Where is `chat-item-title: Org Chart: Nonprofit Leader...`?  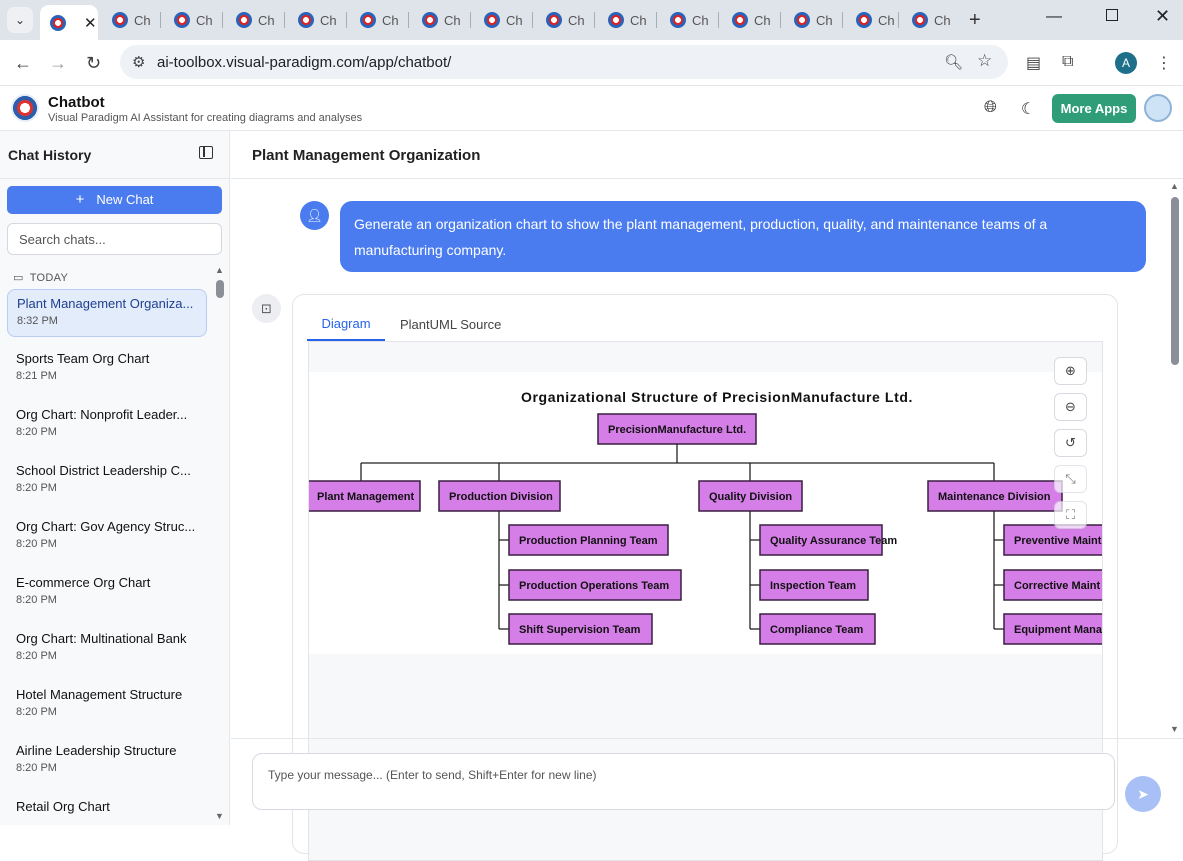 chat-item-title: Org Chart: Nonprofit Leader... is located at coordinates (102, 414).